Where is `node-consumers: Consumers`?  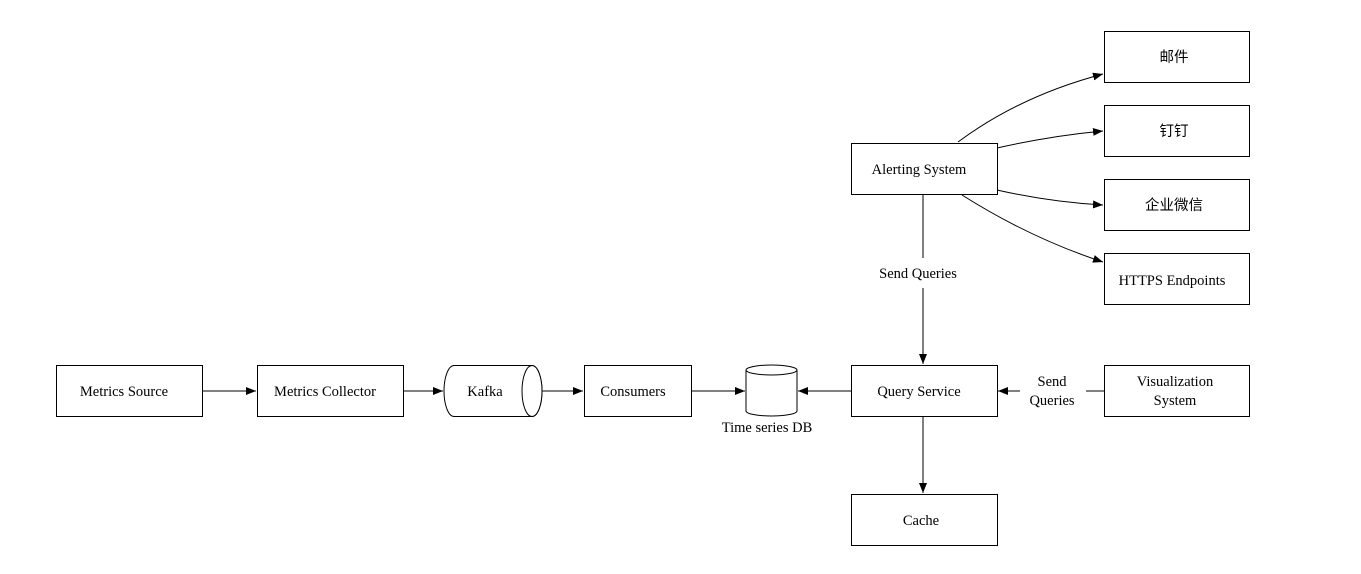
node-consumers: Consumers is located at coordinates (638, 391).